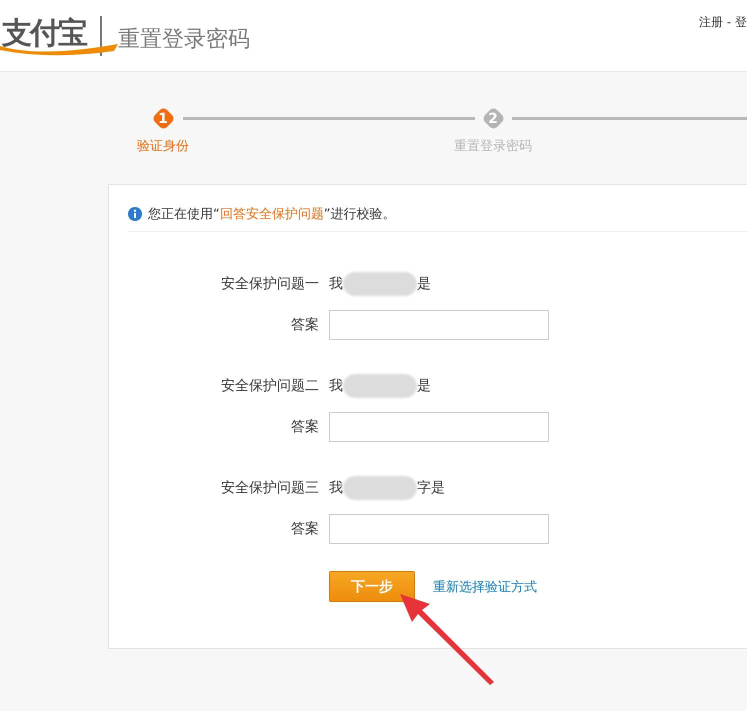 Image resolution: width=747 pixels, height=711 pixels. I want to click on step-label: 验证身份, so click(163, 146).